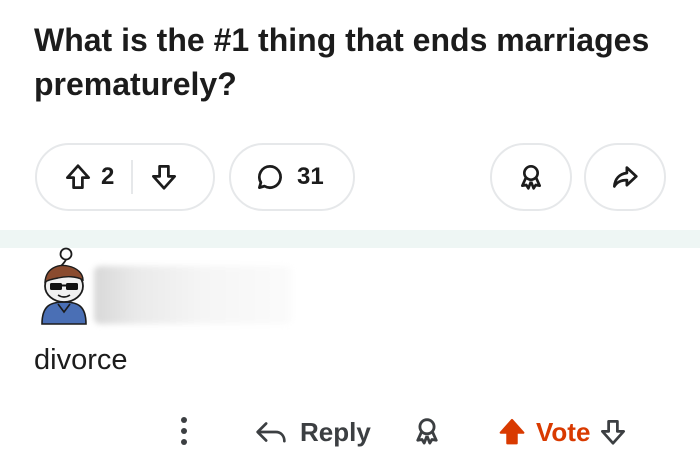 The image size is (700, 463). I want to click on vote-separator, so click(132, 177).